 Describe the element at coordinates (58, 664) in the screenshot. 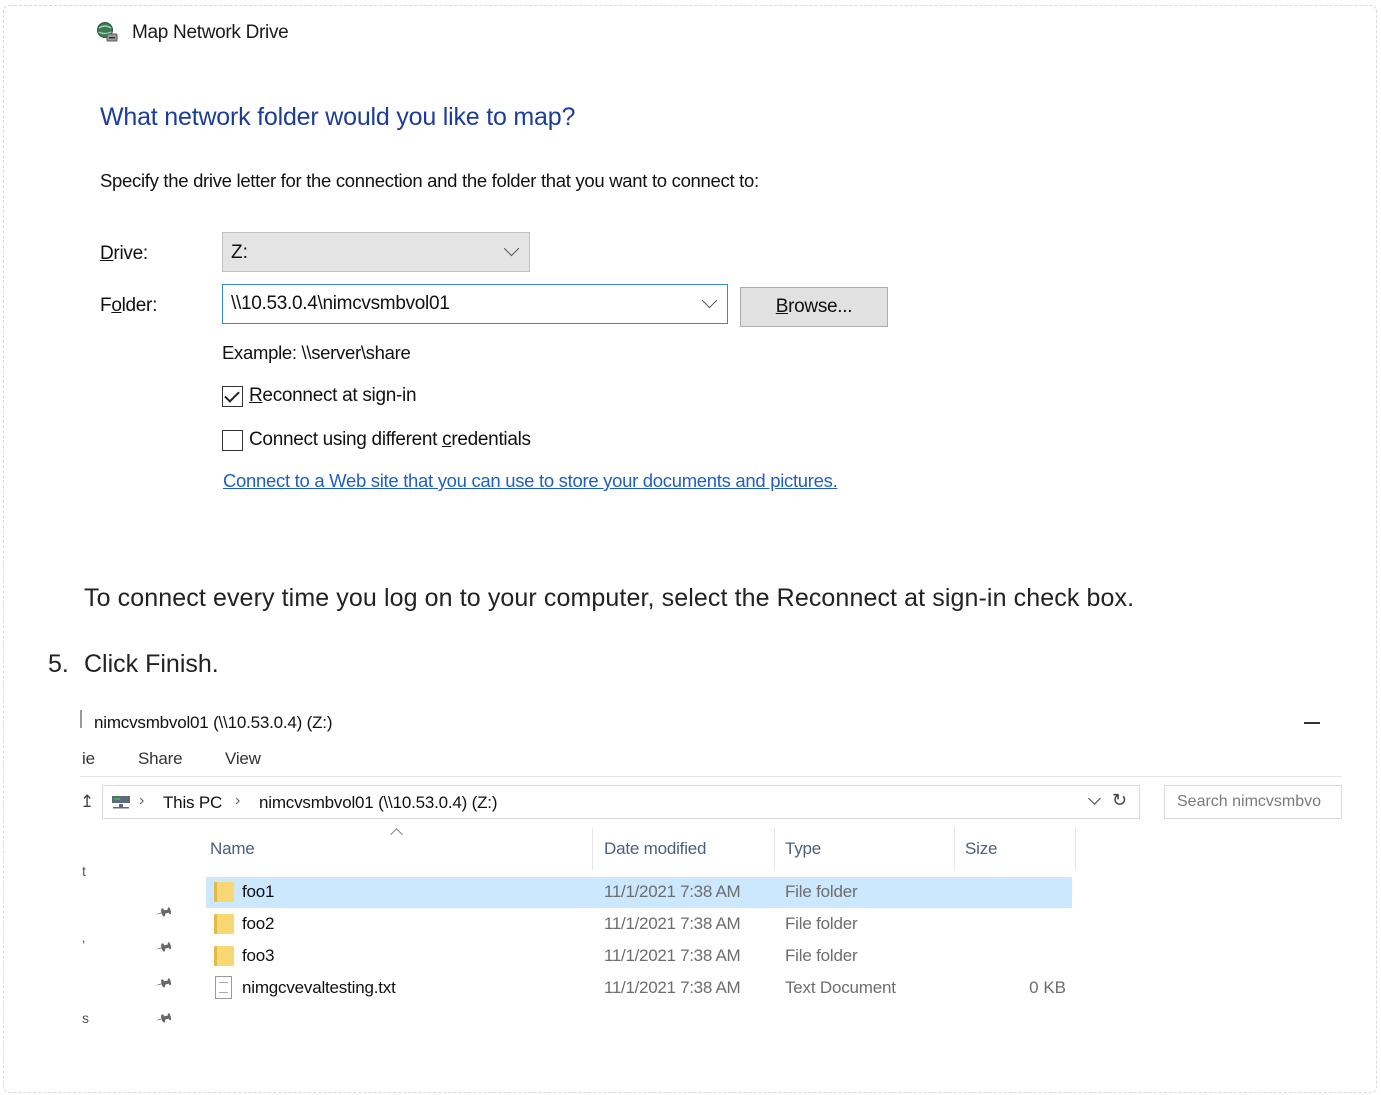

I see `step-number: 5.` at that location.